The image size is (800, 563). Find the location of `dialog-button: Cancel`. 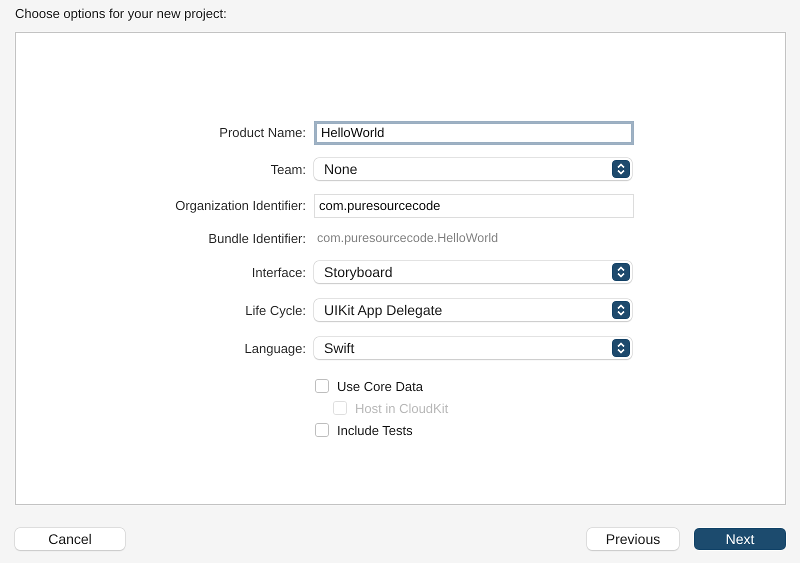

dialog-button: Cancel is located at coordinates (70, 539).